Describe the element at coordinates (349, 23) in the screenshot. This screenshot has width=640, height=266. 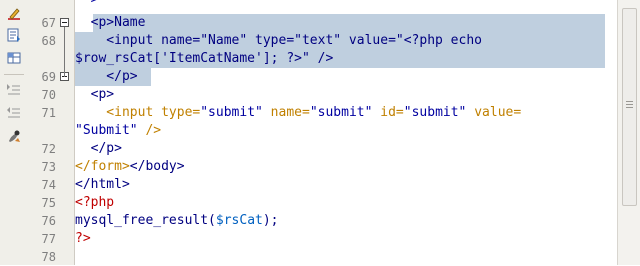
I see `selection-highlight` at that location.